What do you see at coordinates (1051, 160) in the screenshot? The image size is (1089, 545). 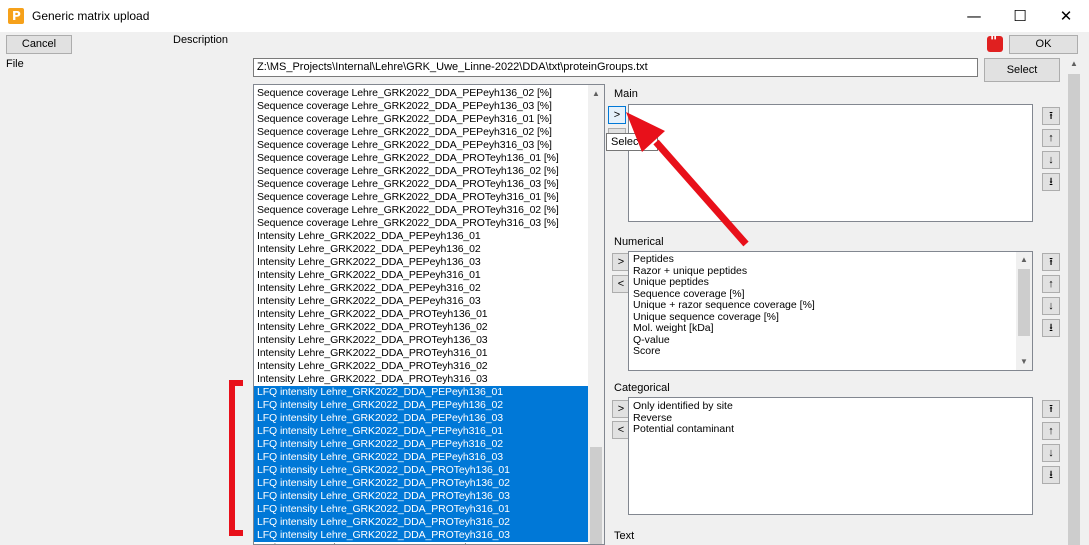 I see `main-down-button: ↓` at bounding box center [1051, 160].